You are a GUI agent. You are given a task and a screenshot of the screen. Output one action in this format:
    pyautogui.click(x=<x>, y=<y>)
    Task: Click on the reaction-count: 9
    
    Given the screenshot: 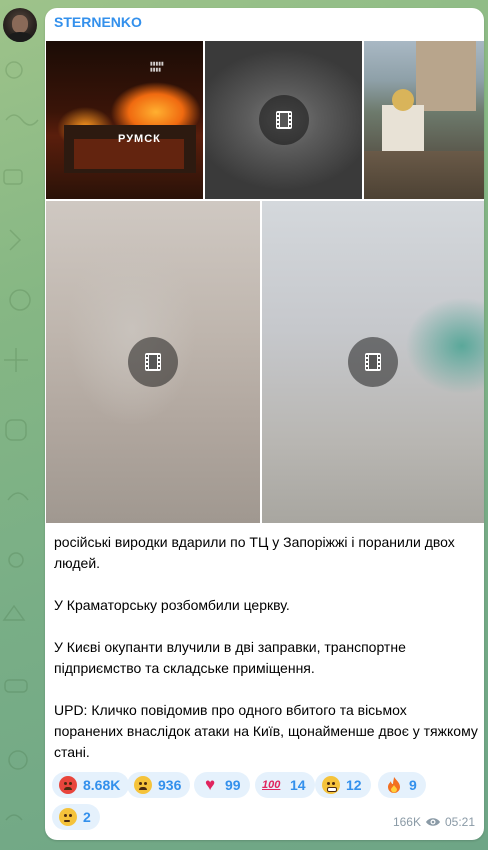 What is the action you would take?
    pyautogui.click(x=413, y=785)
    